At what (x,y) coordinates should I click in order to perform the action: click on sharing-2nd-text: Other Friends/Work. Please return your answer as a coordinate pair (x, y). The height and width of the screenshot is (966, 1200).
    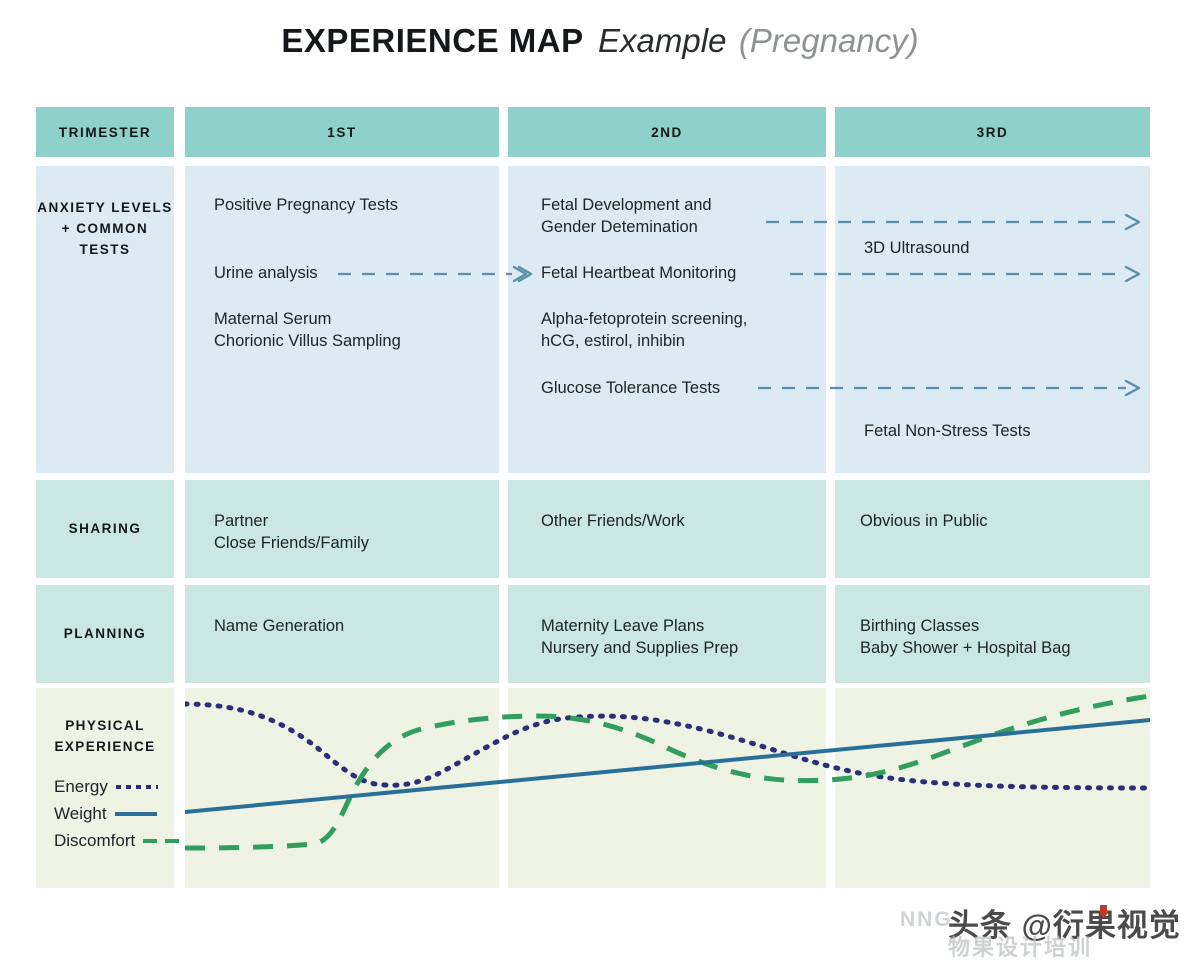
    Looking at the image, I should click on (613, 521).